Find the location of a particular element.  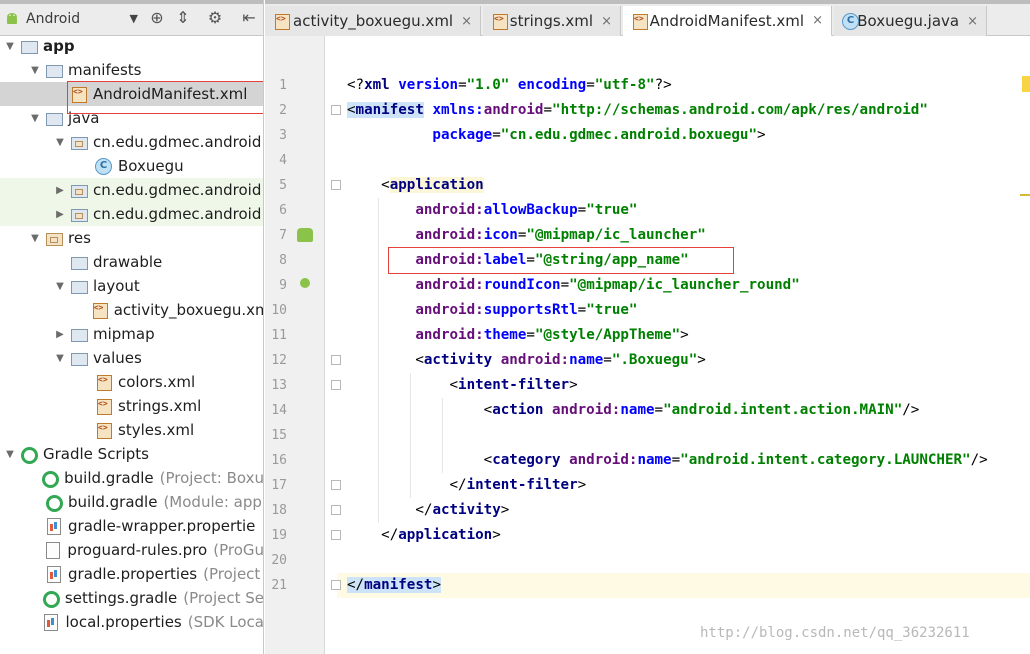

line-number: 20 is located at coordinates (279, 560).